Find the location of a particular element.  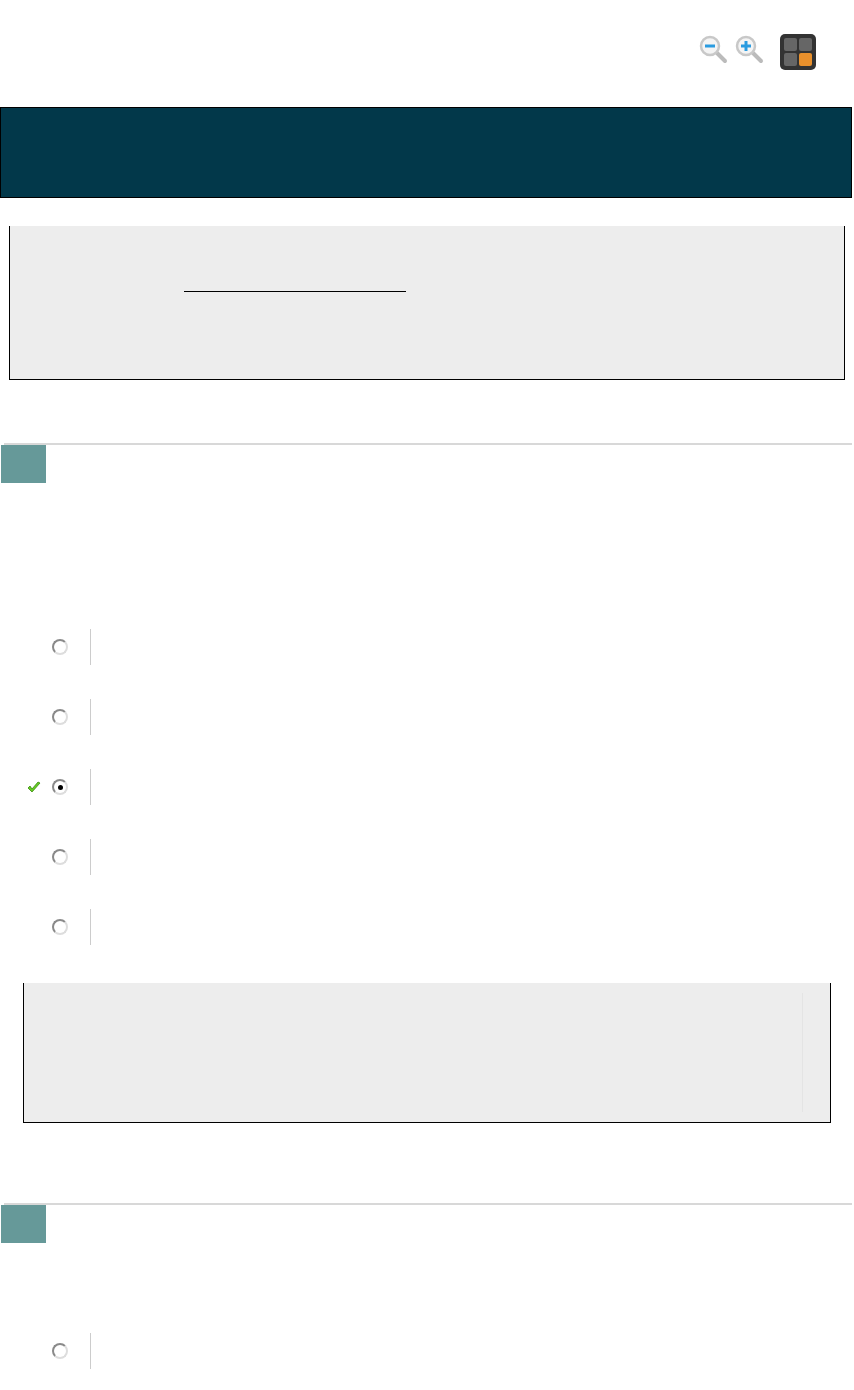

calculator-button is located at coordinates (798, 52).